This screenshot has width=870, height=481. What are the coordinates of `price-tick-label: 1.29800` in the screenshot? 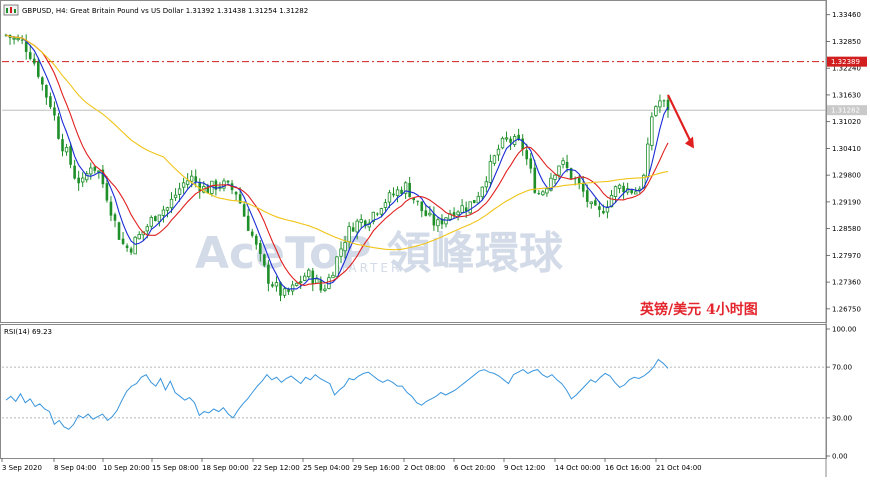 It's located at (846, 176).